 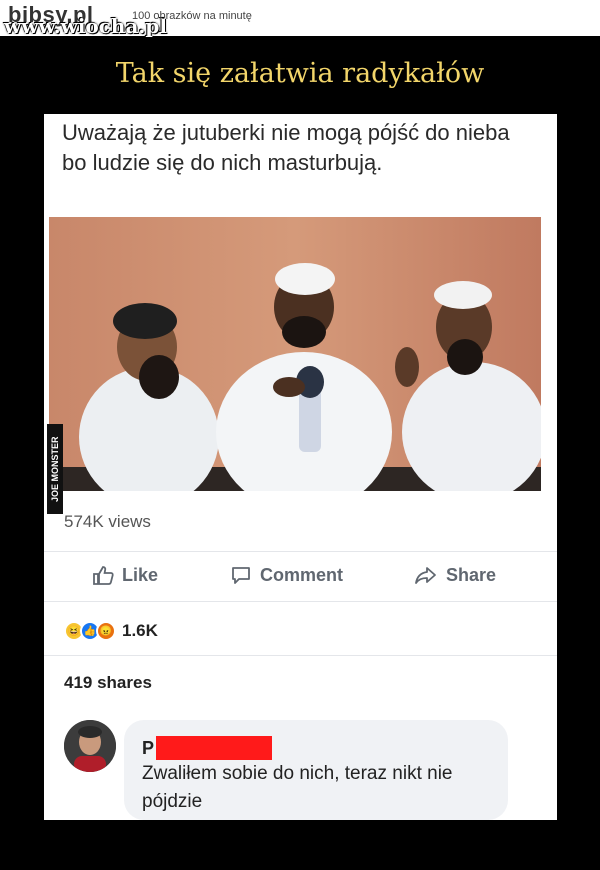 I want to click on share-button: Share, so click(x=455, y=575).